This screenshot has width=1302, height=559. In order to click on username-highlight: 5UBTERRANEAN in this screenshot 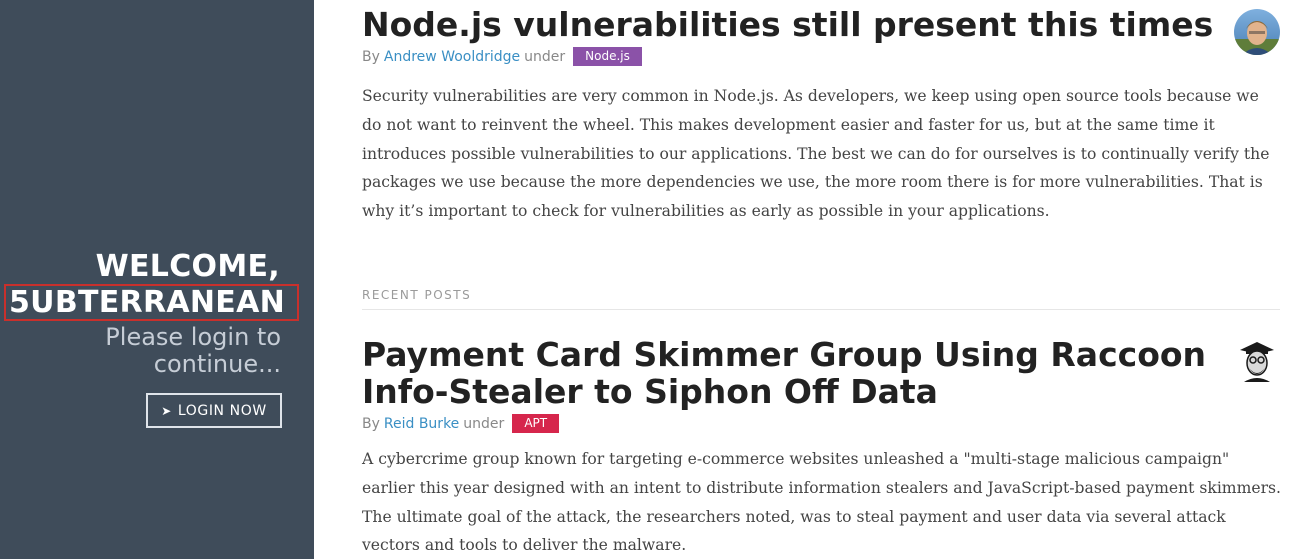, I will do `click(151, 302)`.